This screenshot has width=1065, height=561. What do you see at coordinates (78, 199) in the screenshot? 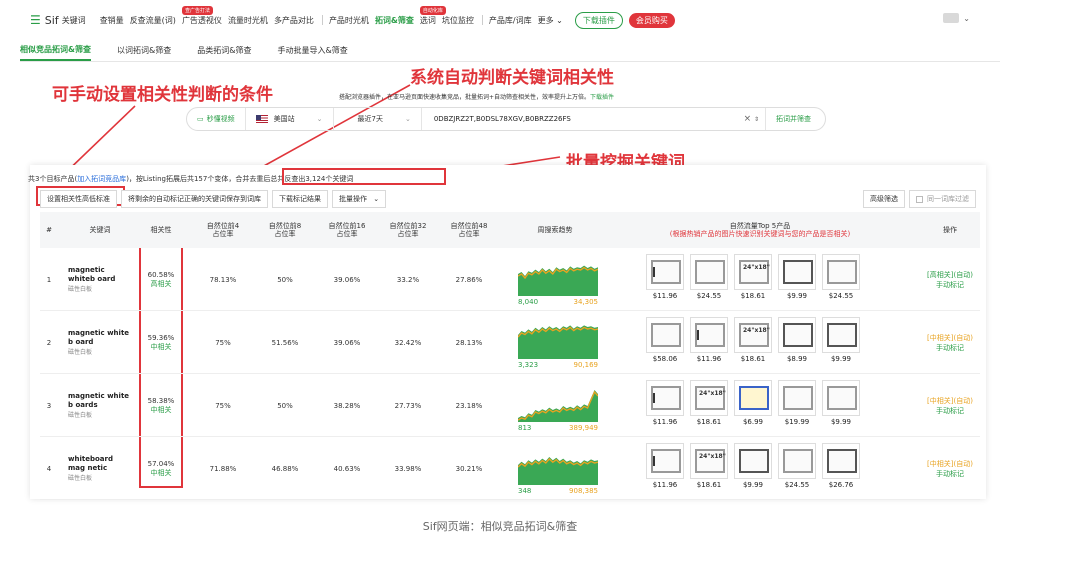
I see `relevance-setting-button: 设置相关性高低标准` at bounding box center [78, 199].